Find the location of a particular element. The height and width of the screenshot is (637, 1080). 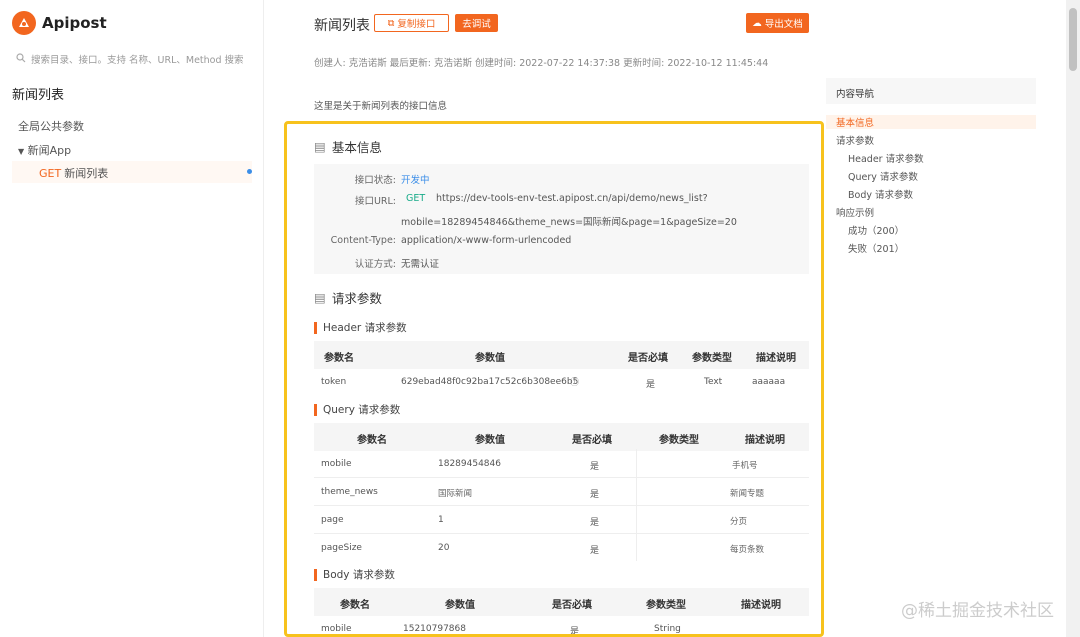

sidebar-item-news-list: GET 新闻列表 is located at coordinates (132, 172).